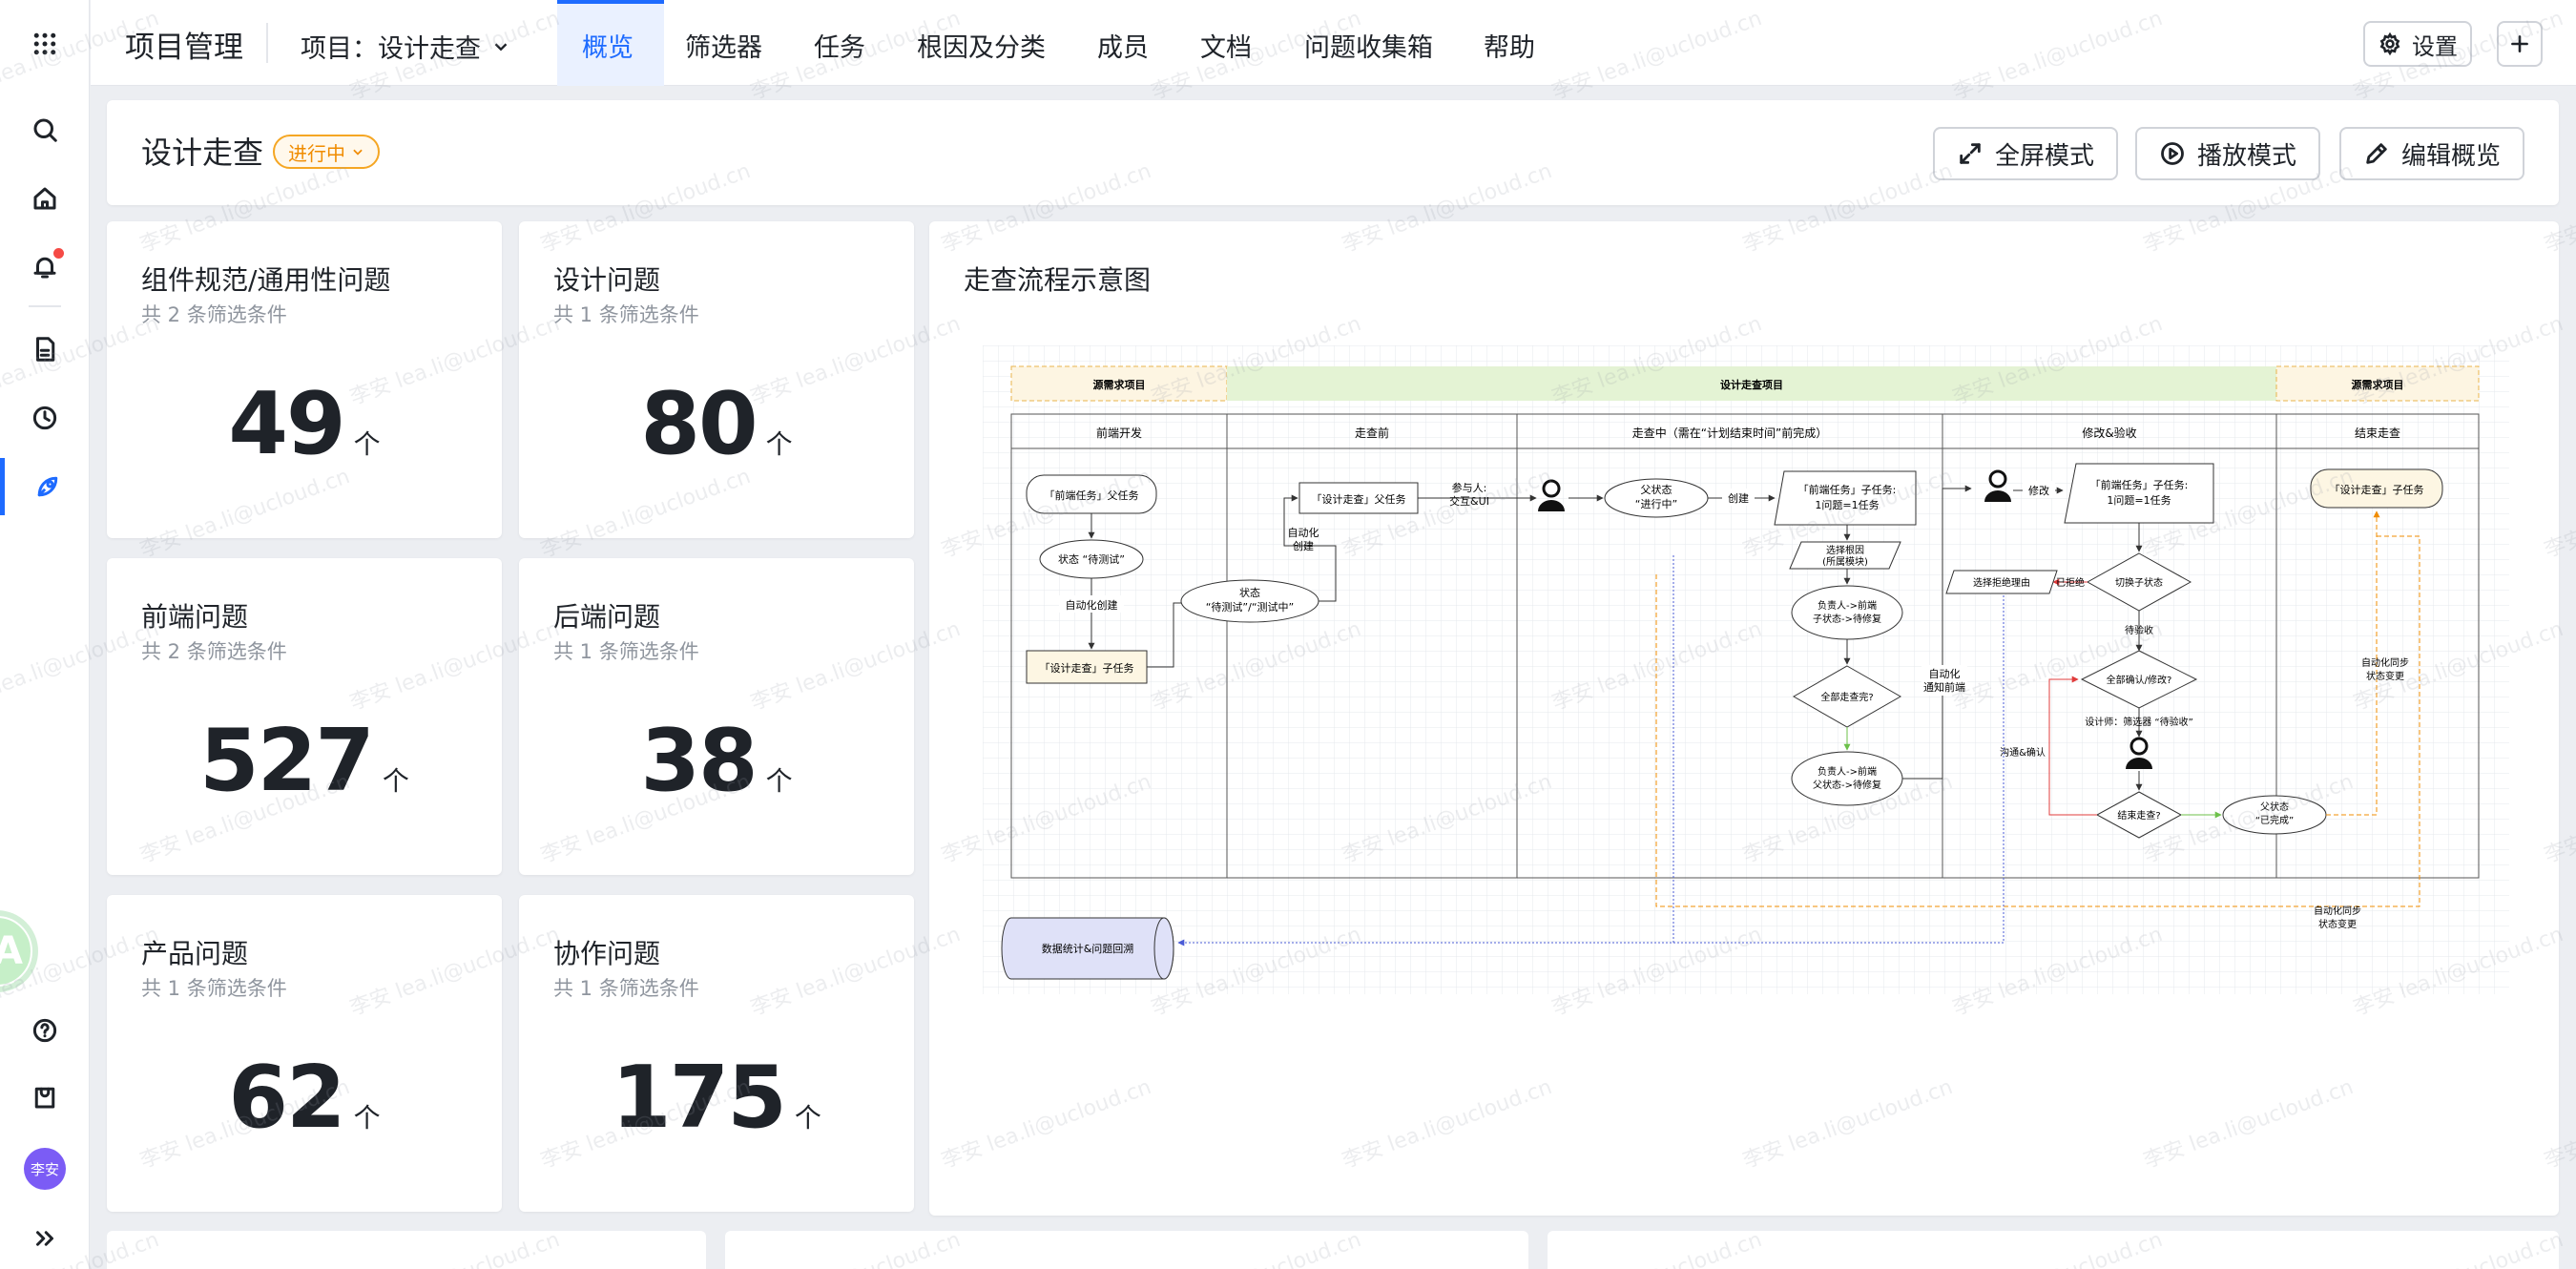  I want to click on node-review-subtask: 「设计走查」子任务, so click(1087, 668).